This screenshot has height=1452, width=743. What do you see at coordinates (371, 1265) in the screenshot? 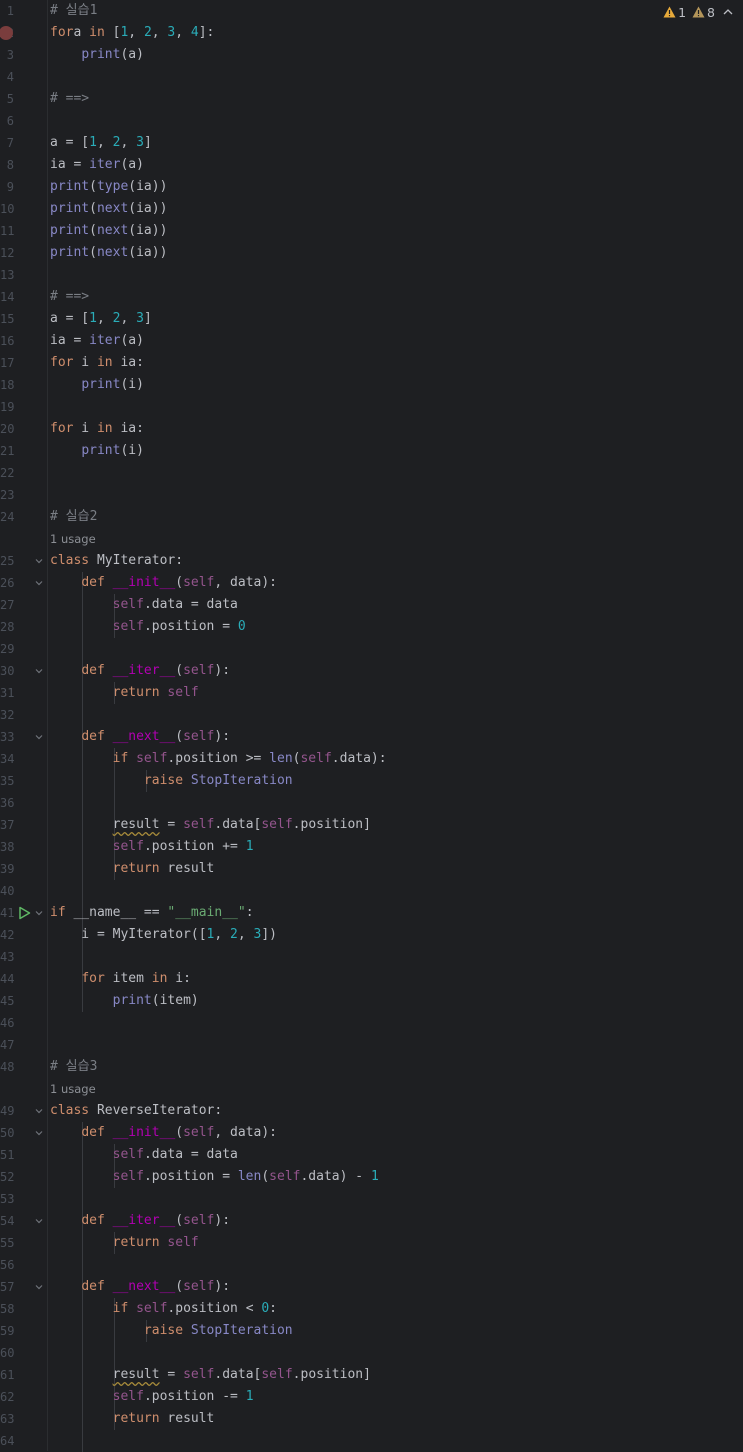
I see `code-line: 56` at bounding box center [371, 1265].